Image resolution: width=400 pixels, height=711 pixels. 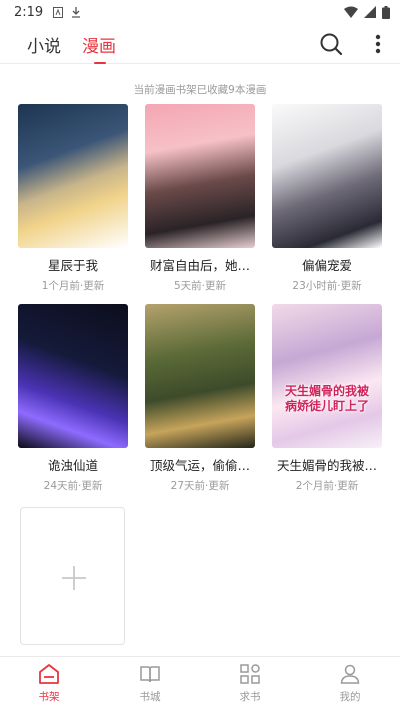 I want to click on comic-updated: 1个月前·更新, so click(x=73, y=286).